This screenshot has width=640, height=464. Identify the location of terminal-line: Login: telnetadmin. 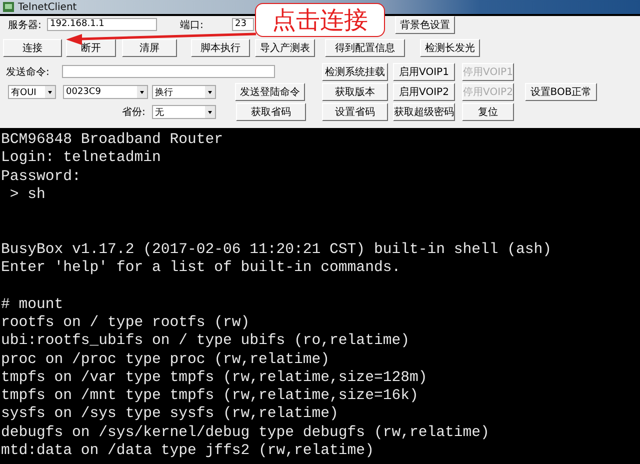
(81, 158).